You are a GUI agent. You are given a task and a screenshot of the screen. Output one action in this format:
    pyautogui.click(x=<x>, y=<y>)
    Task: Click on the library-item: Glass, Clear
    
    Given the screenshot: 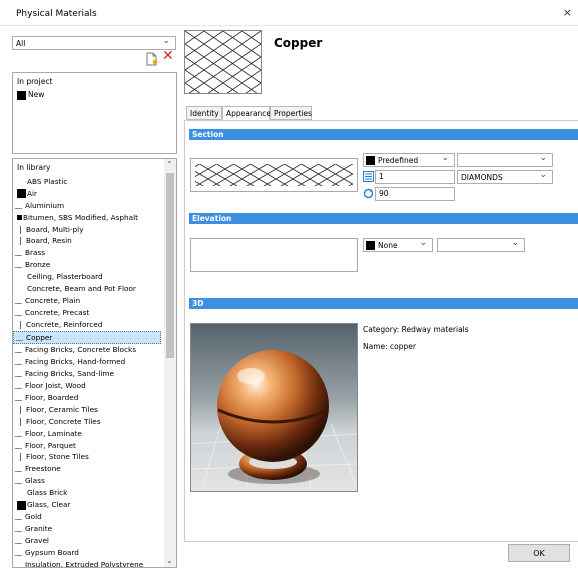 What is the action you would take?
    pyautogui.click(x=87, y=505)
    